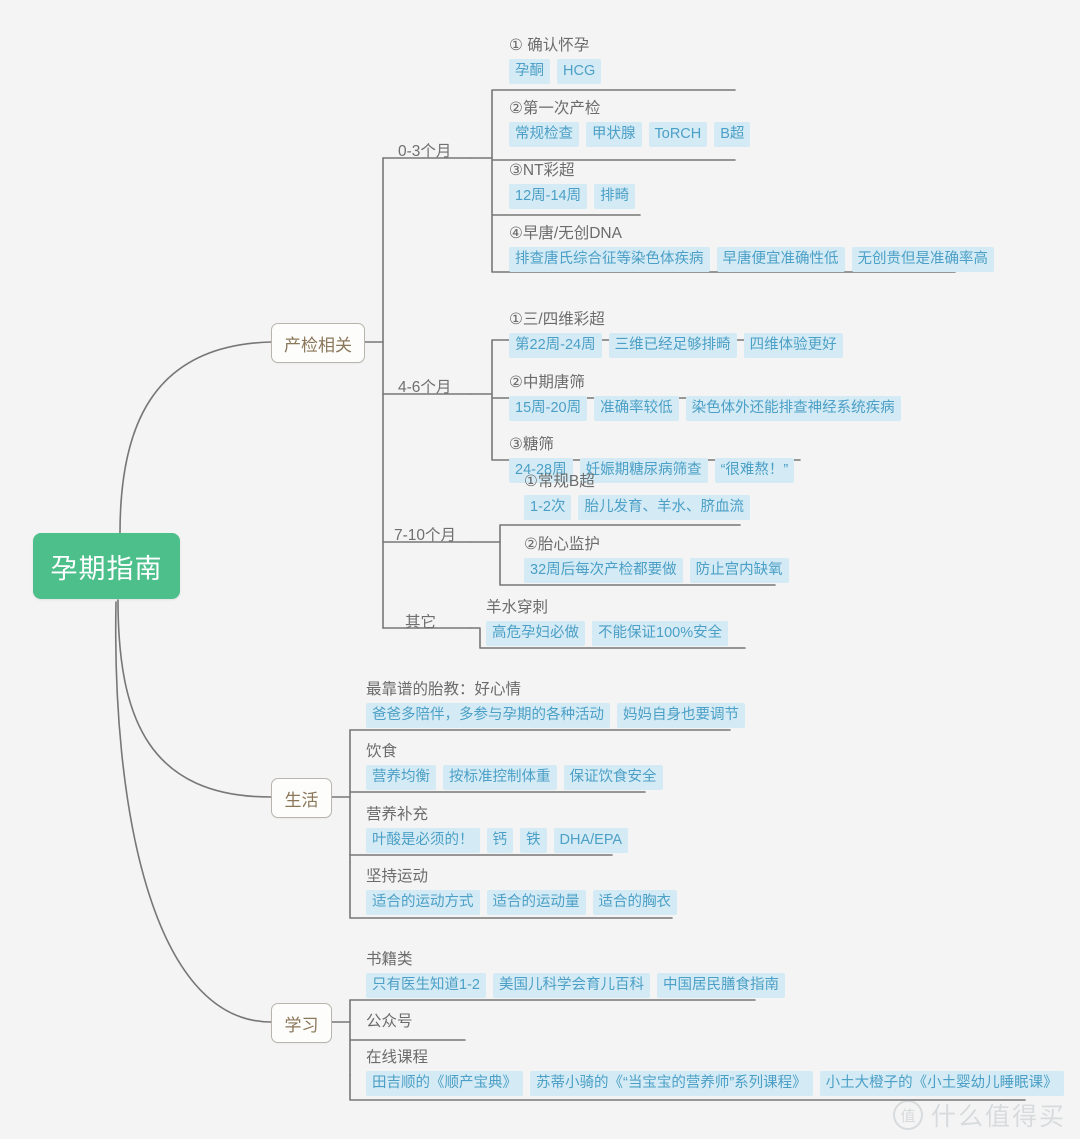  Describe the element at coordinates (591, 840) in the screenshot. I see `tag: DHA/EPA` at that location.